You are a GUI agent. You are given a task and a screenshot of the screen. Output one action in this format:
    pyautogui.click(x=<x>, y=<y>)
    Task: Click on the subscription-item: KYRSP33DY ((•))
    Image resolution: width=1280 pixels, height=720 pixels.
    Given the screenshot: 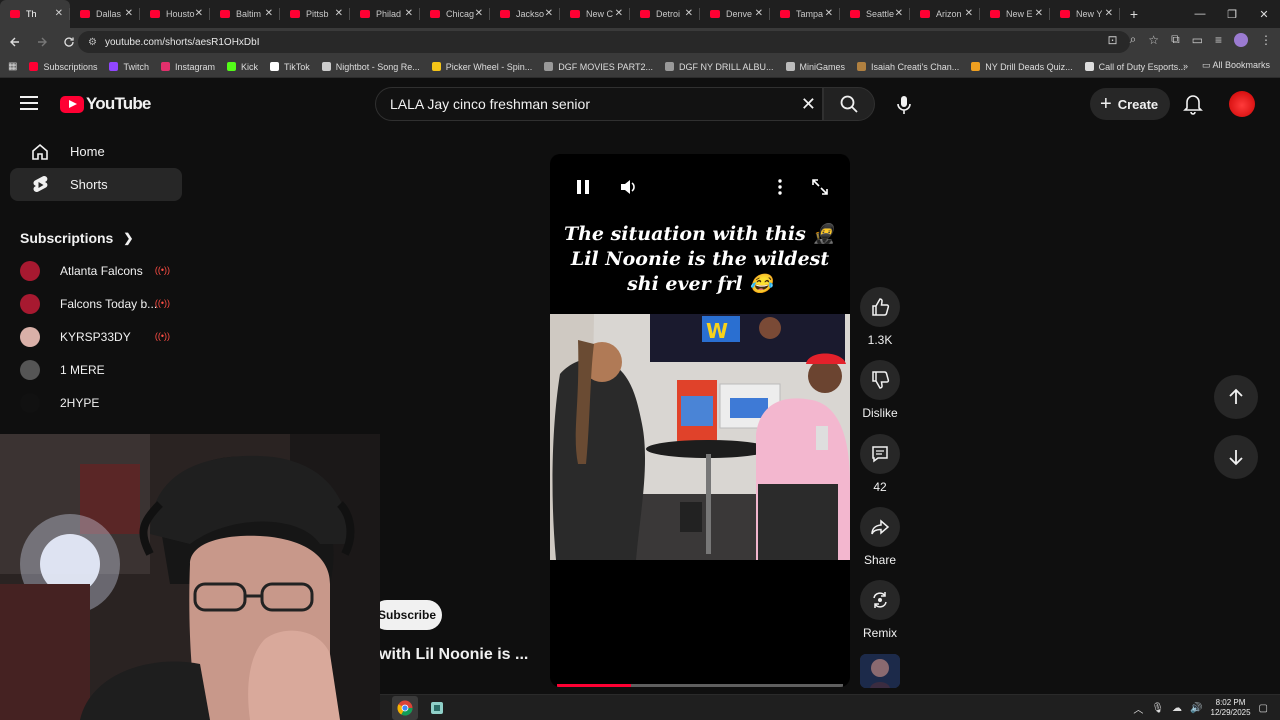 What is the action you would take?
    pyautogui.click(x=96, y=336)
    